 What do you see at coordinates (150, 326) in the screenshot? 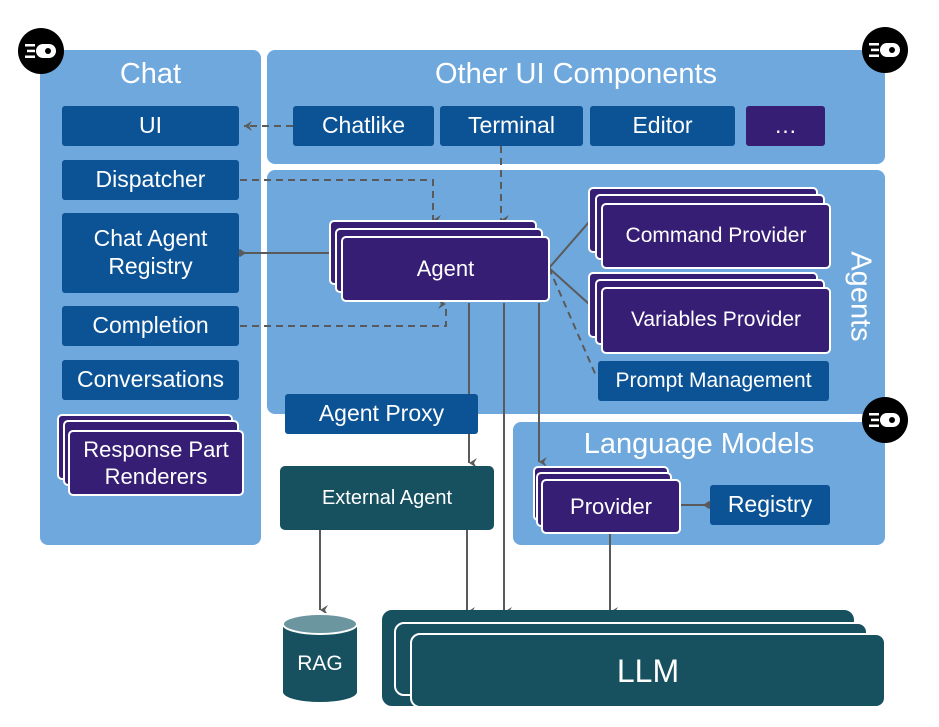
I see `completion-box: Completion` at bounding box center [150, 326].